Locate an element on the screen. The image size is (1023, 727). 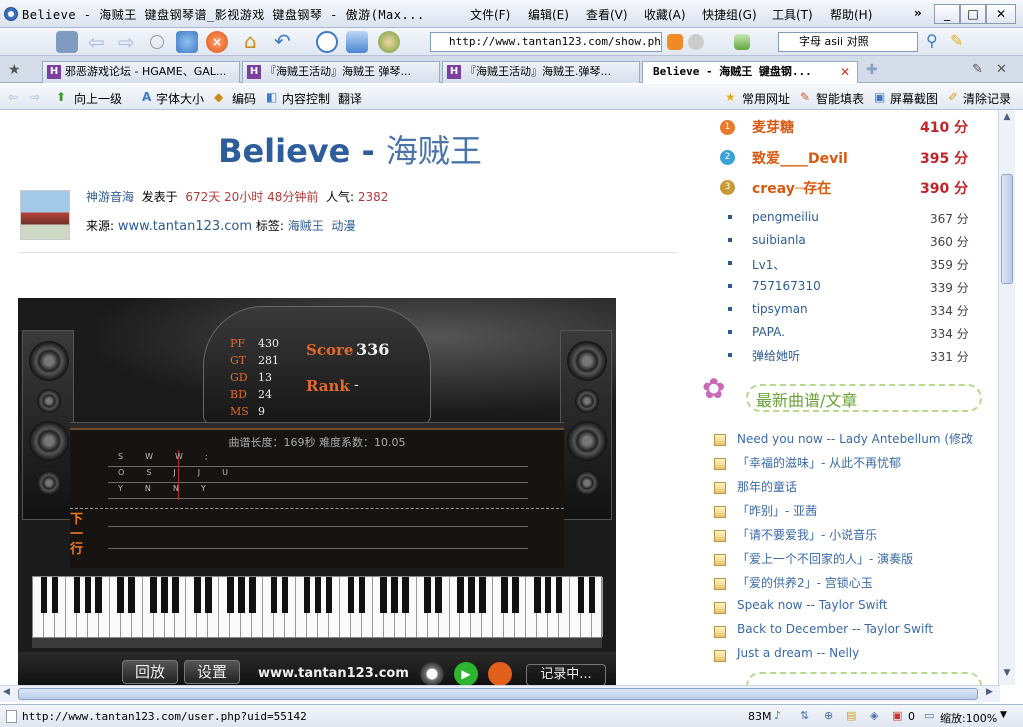
latest-item: 「幸福的滋味」- 从此不再忧郁 is located at coordinates (819, 462).